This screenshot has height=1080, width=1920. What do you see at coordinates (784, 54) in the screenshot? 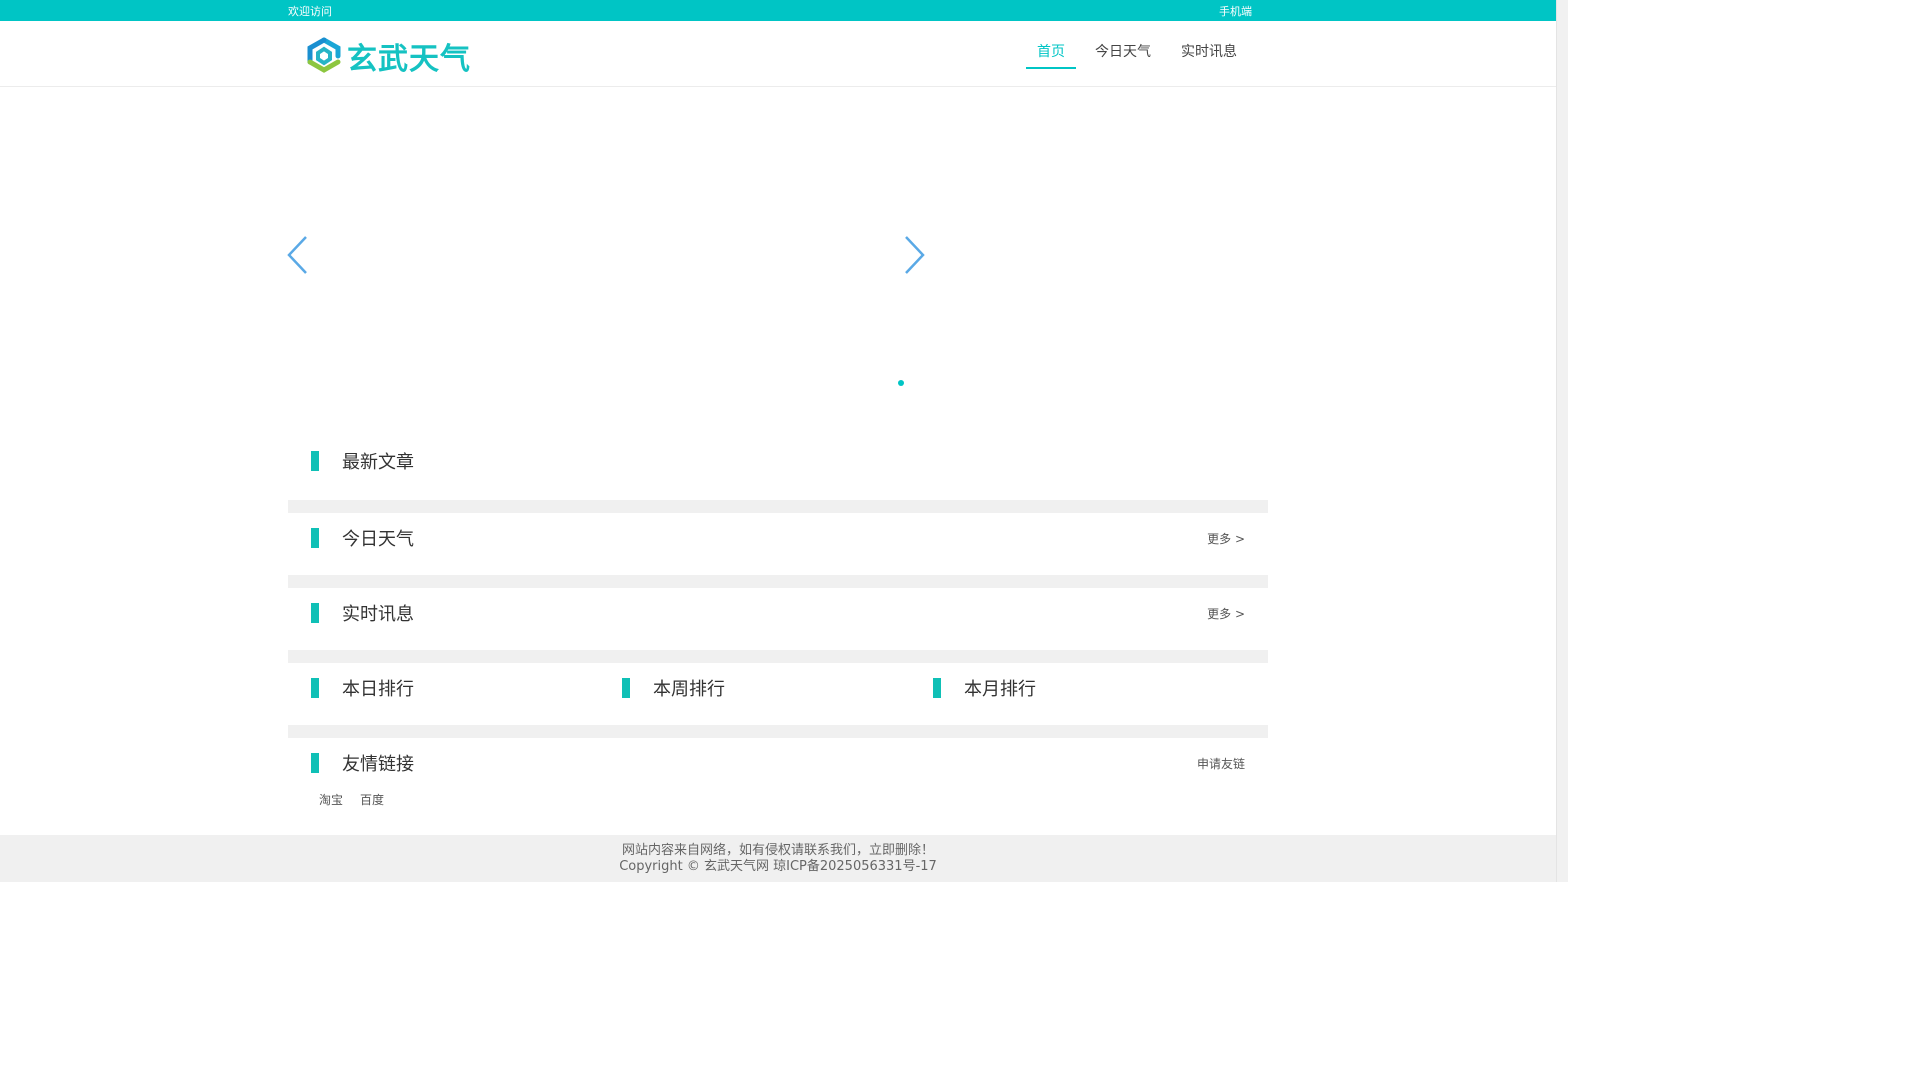
I see `site-header: 玄武天气 首页 今日天气 实时讯息` at bounding box center [784, 54].